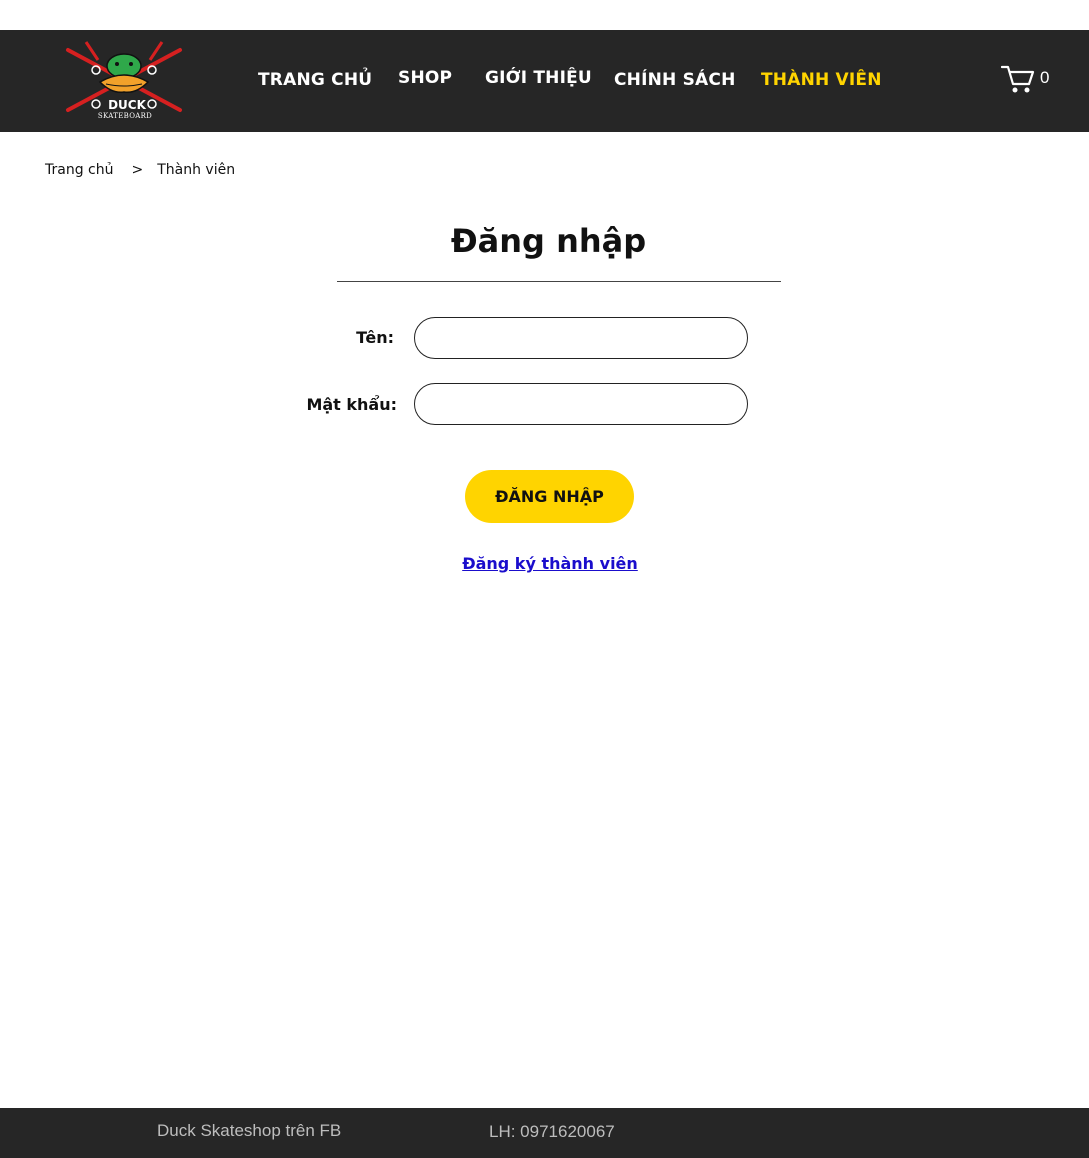 The image size is (1089, 1158). Describe the element at coordinates (552, 1131) in the screenshot. I see `phone-contact: LH: 0971620067` at that location.